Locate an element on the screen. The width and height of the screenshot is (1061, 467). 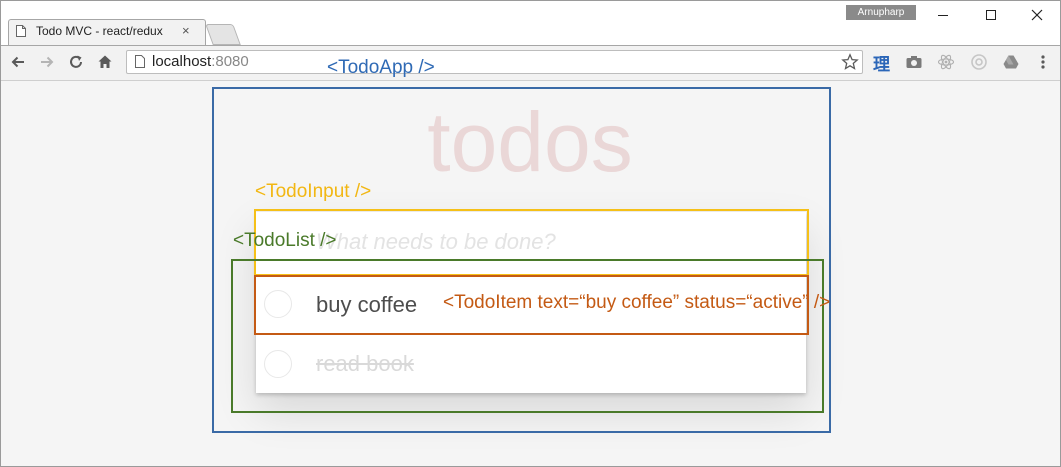
profile-badge: Arnupharp is located at coordinates (881, 12).